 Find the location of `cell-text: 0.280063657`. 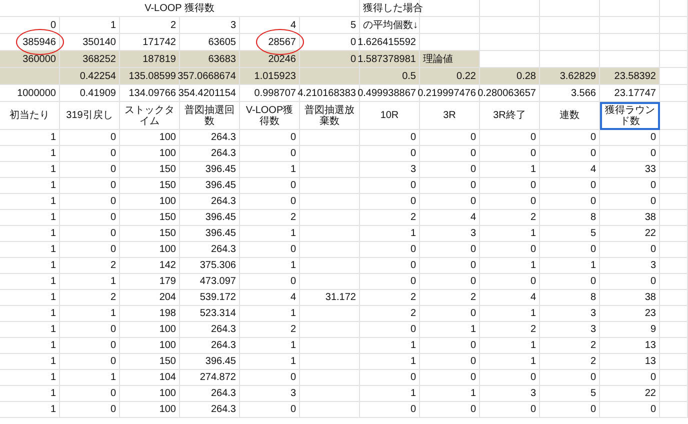

cell-text: 0.280063657 is located at coordinates (507, 93).